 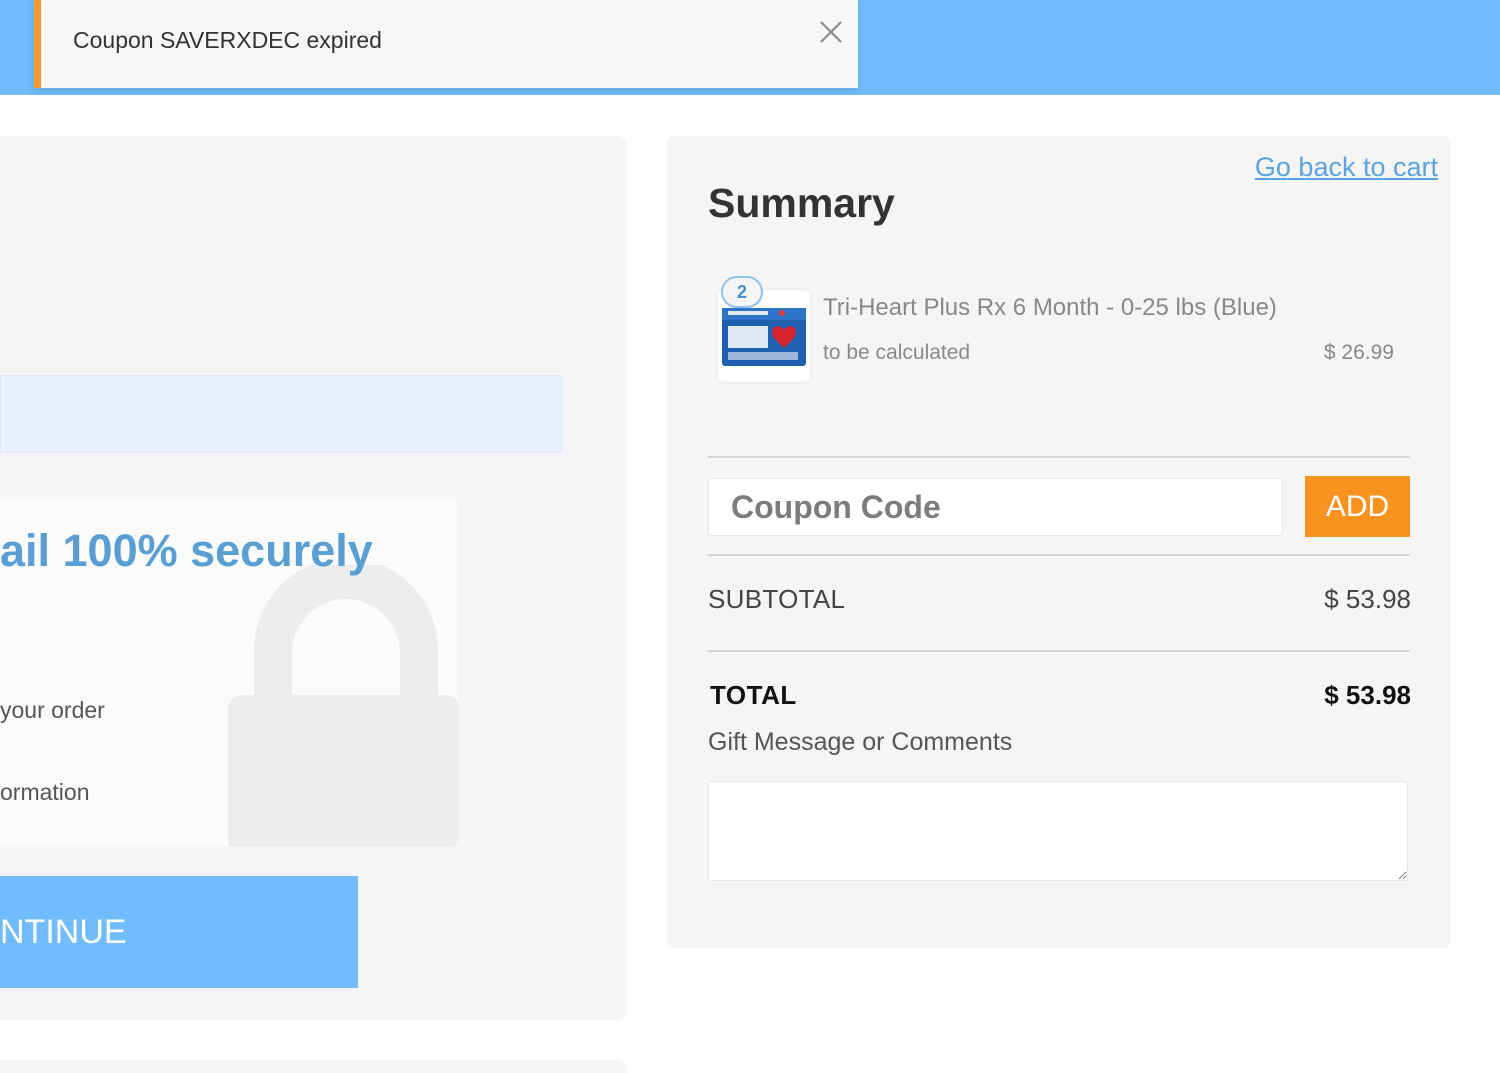 I want to click on total-value: $ 53.98, so click(x=1367, y=695).